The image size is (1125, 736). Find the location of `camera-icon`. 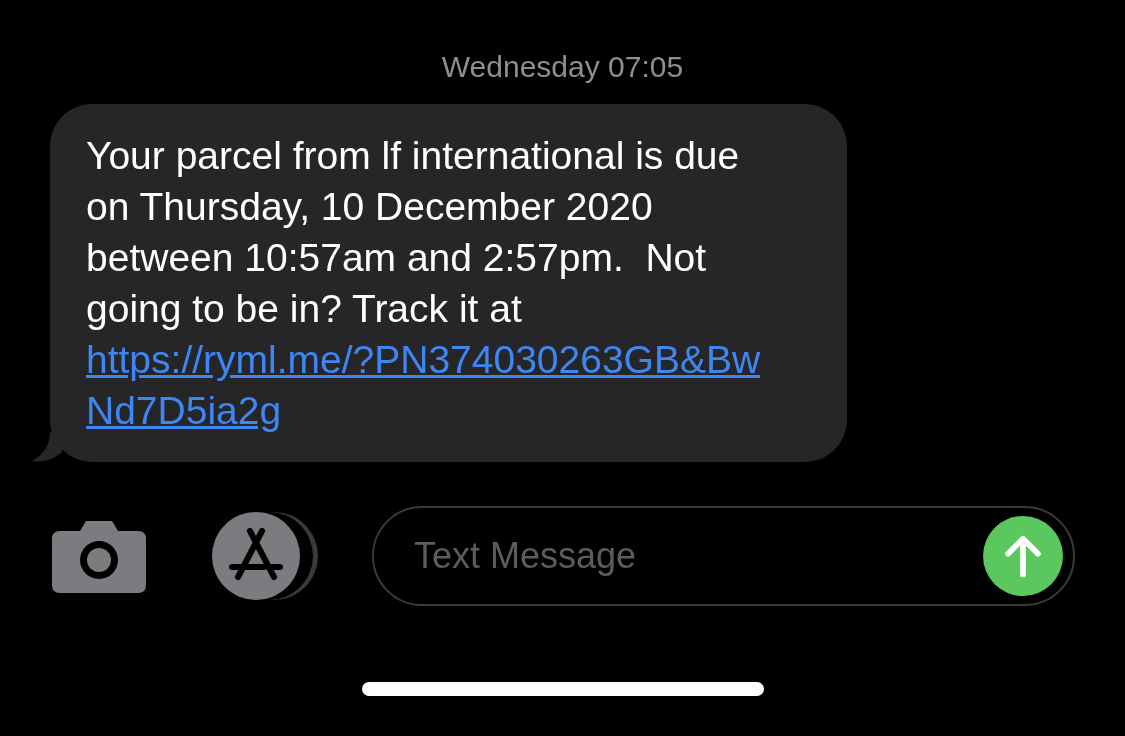

camera-icon is located at coordinates (99, 556).